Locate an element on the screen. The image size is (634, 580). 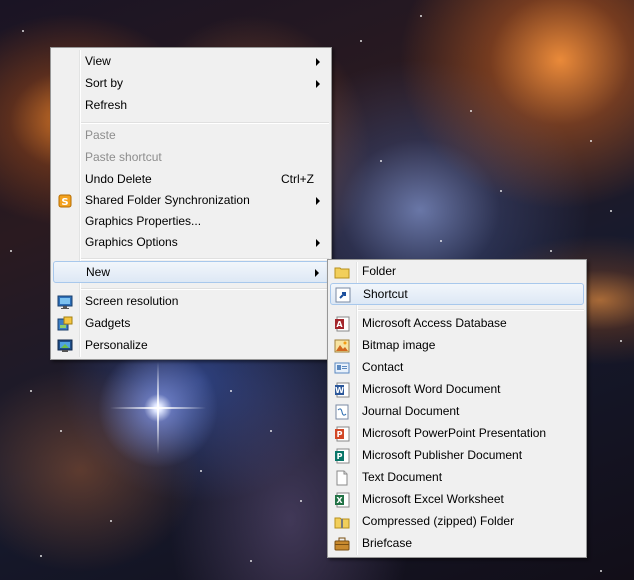
menu-item-label: Text Document is located at coordinates (402, 477).